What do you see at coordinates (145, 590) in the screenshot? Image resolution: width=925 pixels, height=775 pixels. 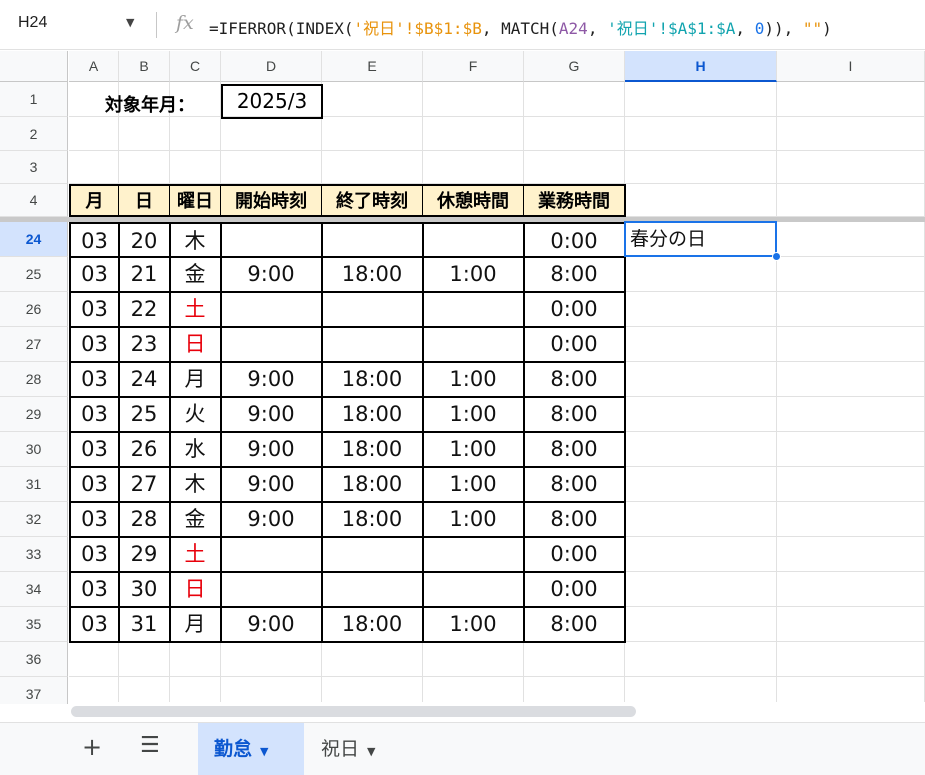 I see `table-cell-day: 30` at bounding box center [145, 590].